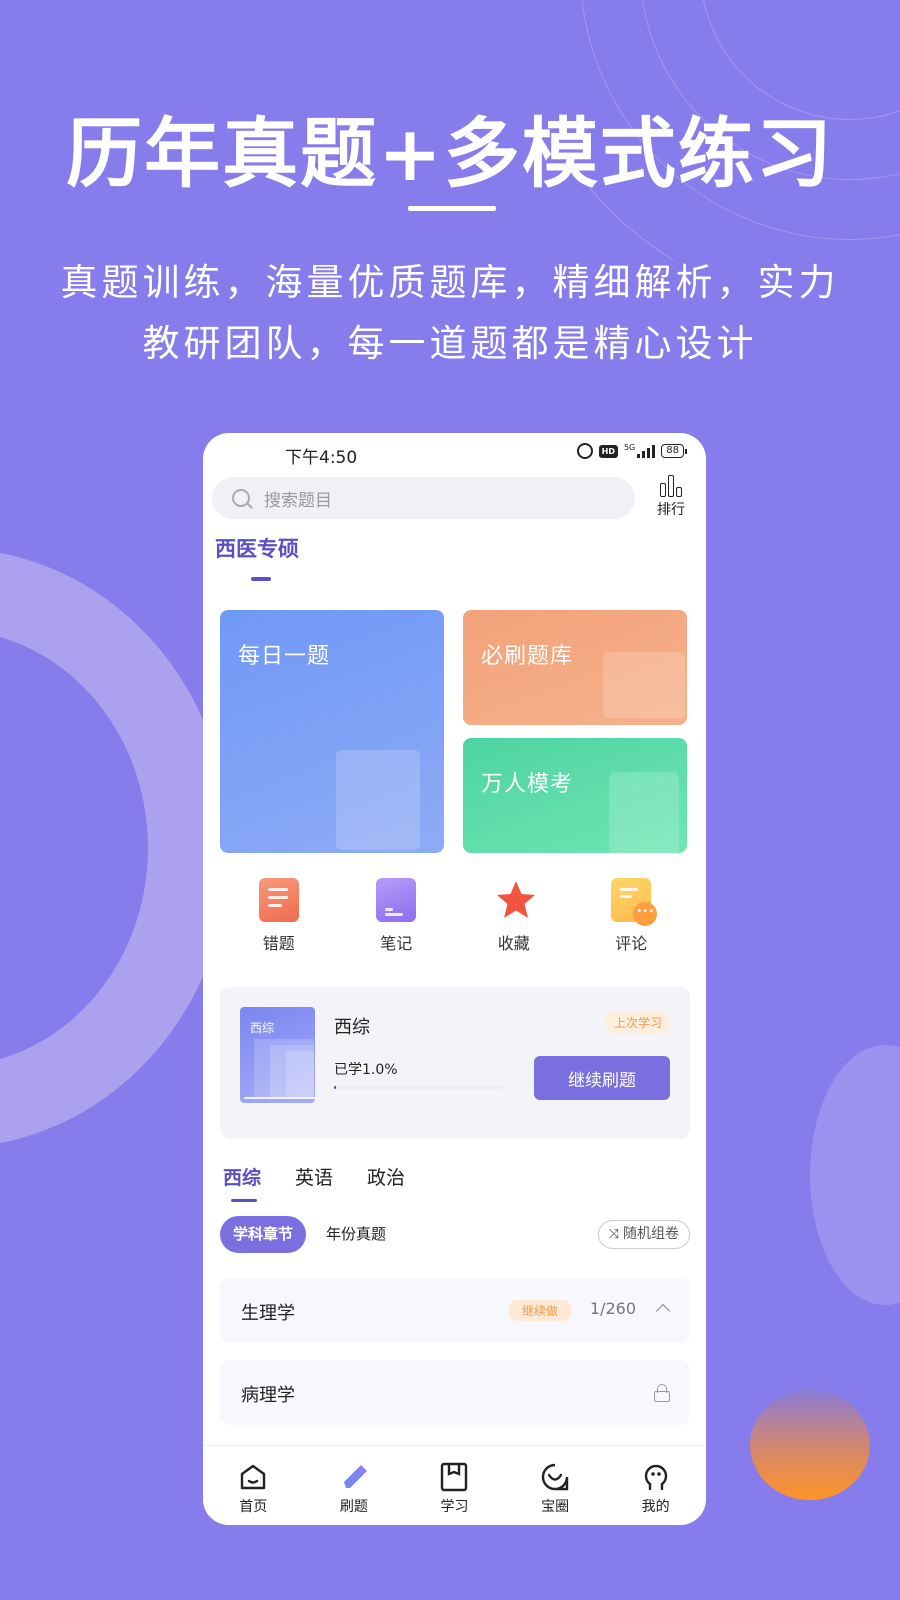  I want to click on rank-button: 排行, so click(671, 496).